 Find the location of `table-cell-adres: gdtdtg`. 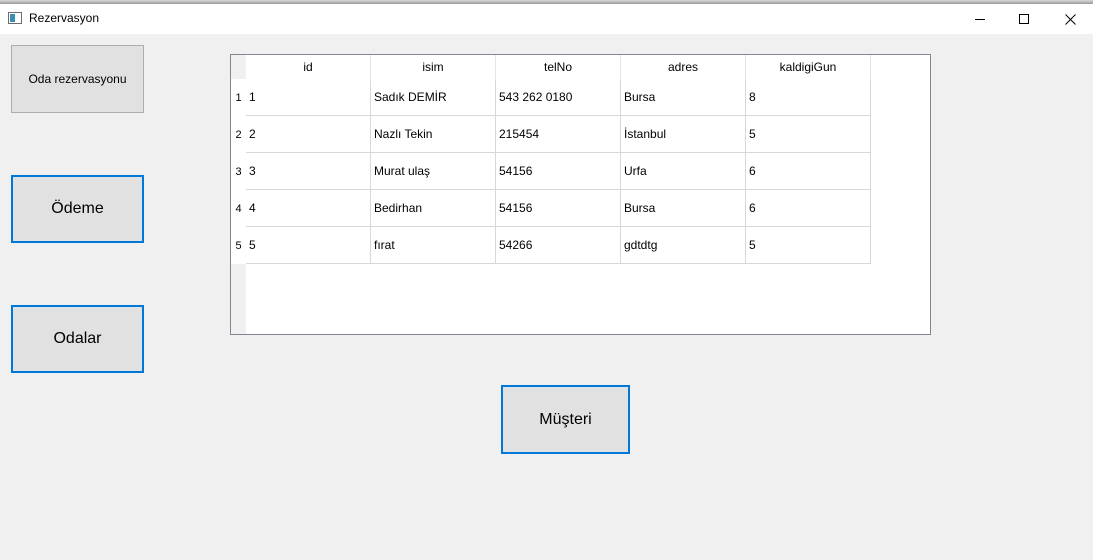

table-cell-adres: gdtdtg is located at coordinates (683, 245).